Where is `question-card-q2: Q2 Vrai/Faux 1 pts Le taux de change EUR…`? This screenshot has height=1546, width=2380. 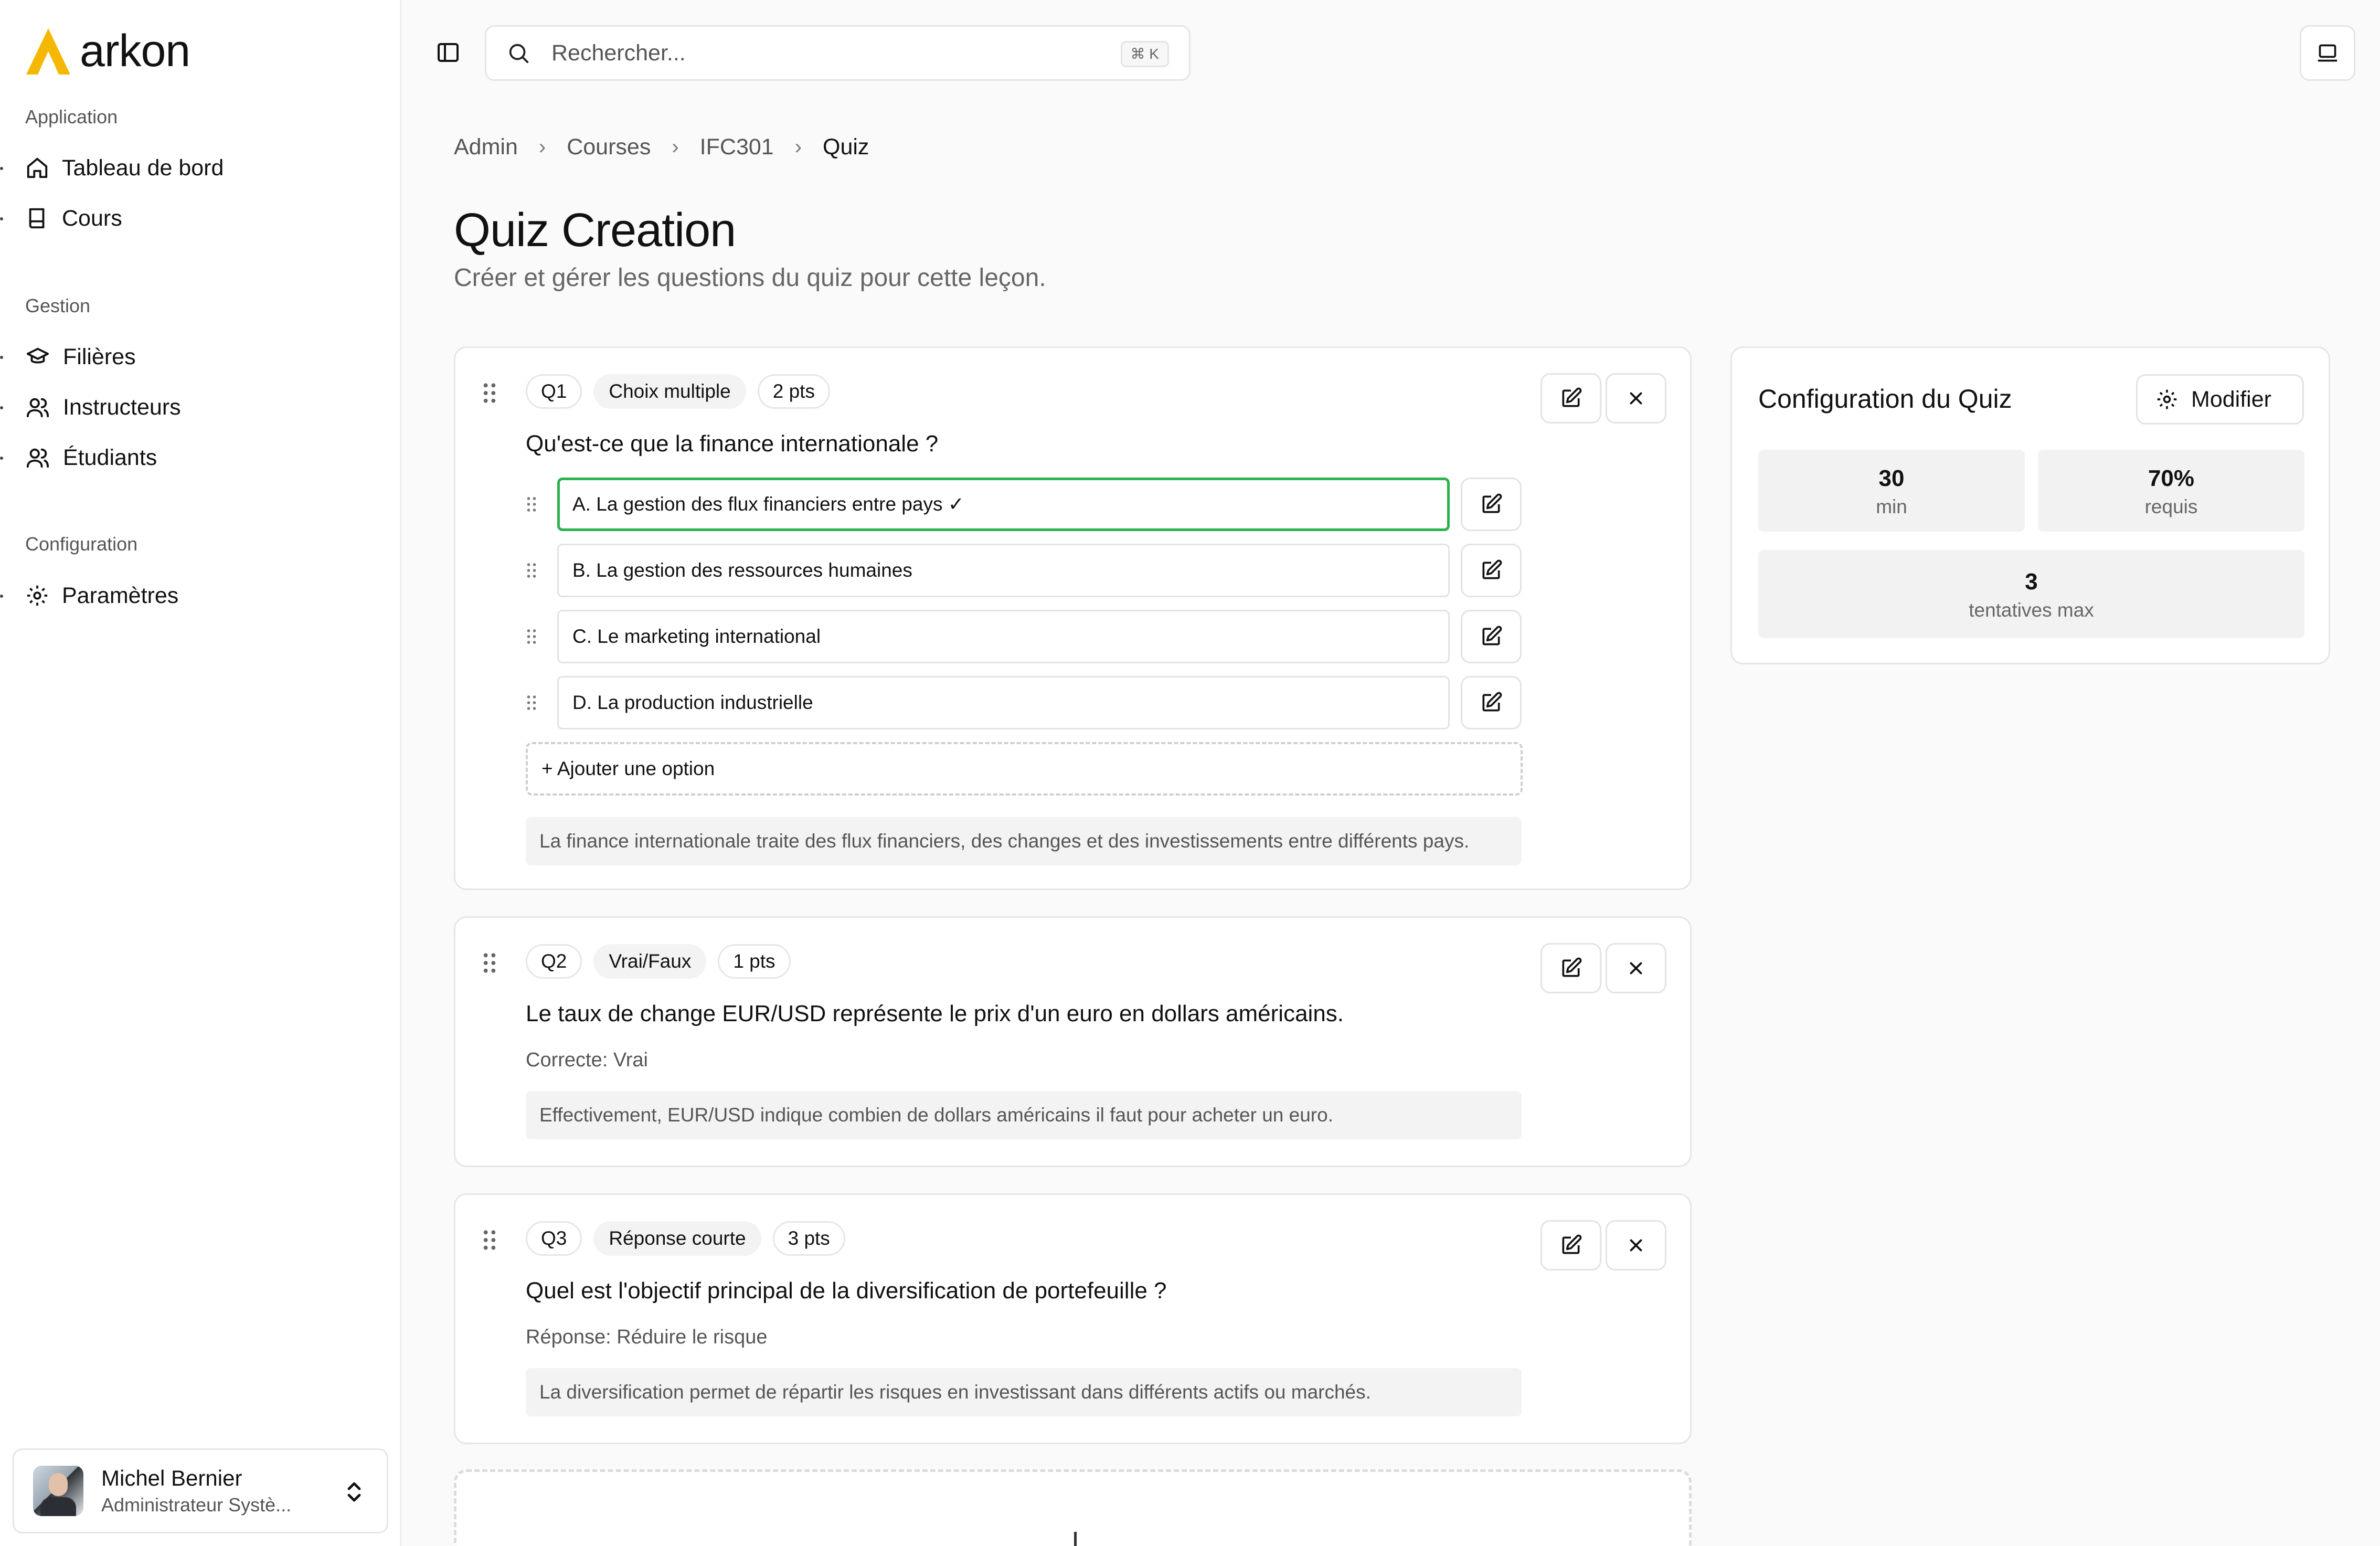 question-card-q2: Q2 Vrai/Faux 1 pts Le taux de change EUR… is located at coordinates (1073, 1041).